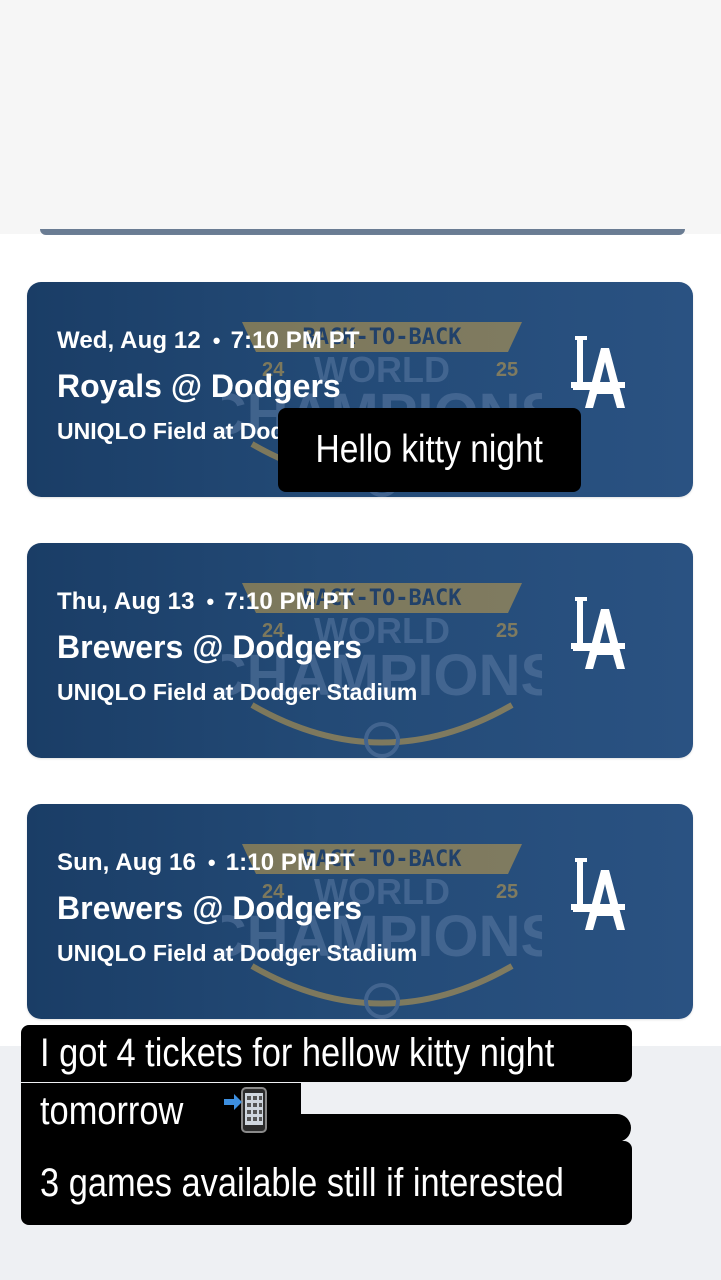  I want to click on previous-game-card-edge, so click(362, 232).